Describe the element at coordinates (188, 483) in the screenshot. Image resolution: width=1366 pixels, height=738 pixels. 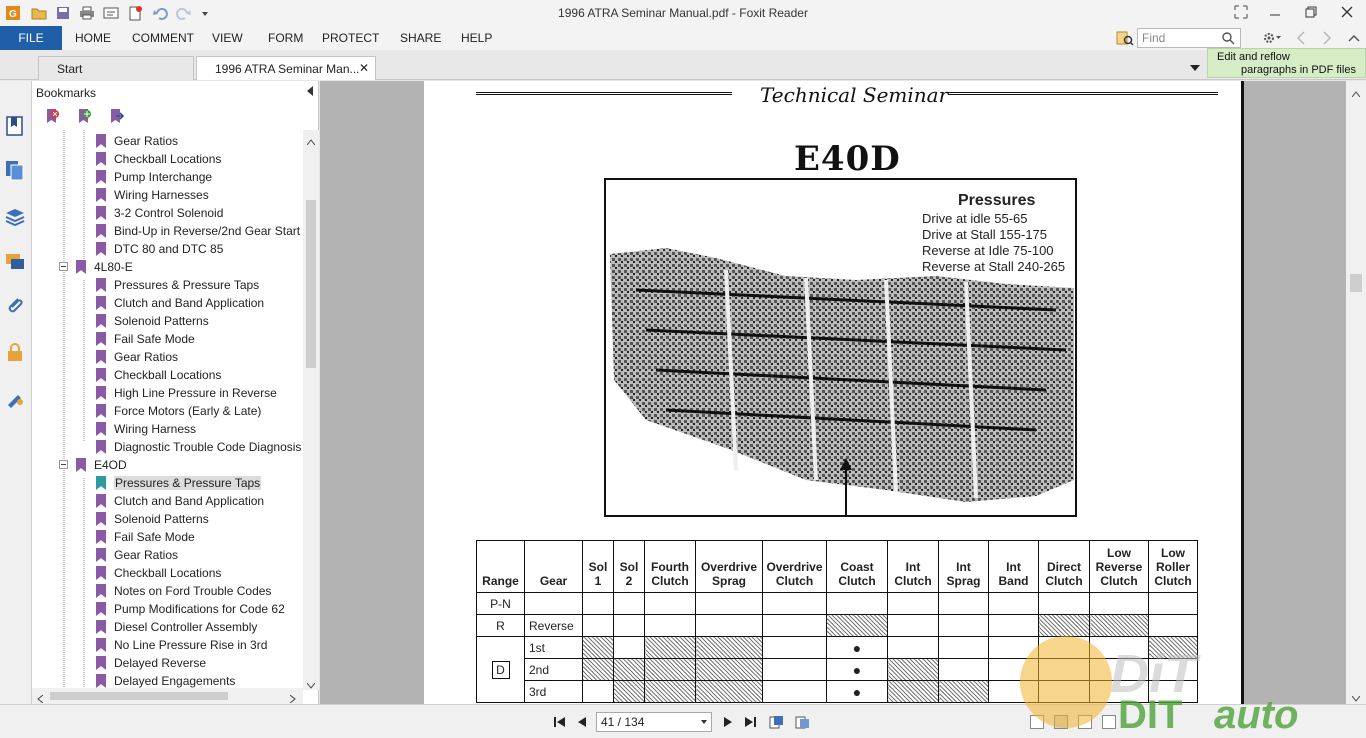
I see `bookmark-label: Pressures & Pressure Taps` at that location.